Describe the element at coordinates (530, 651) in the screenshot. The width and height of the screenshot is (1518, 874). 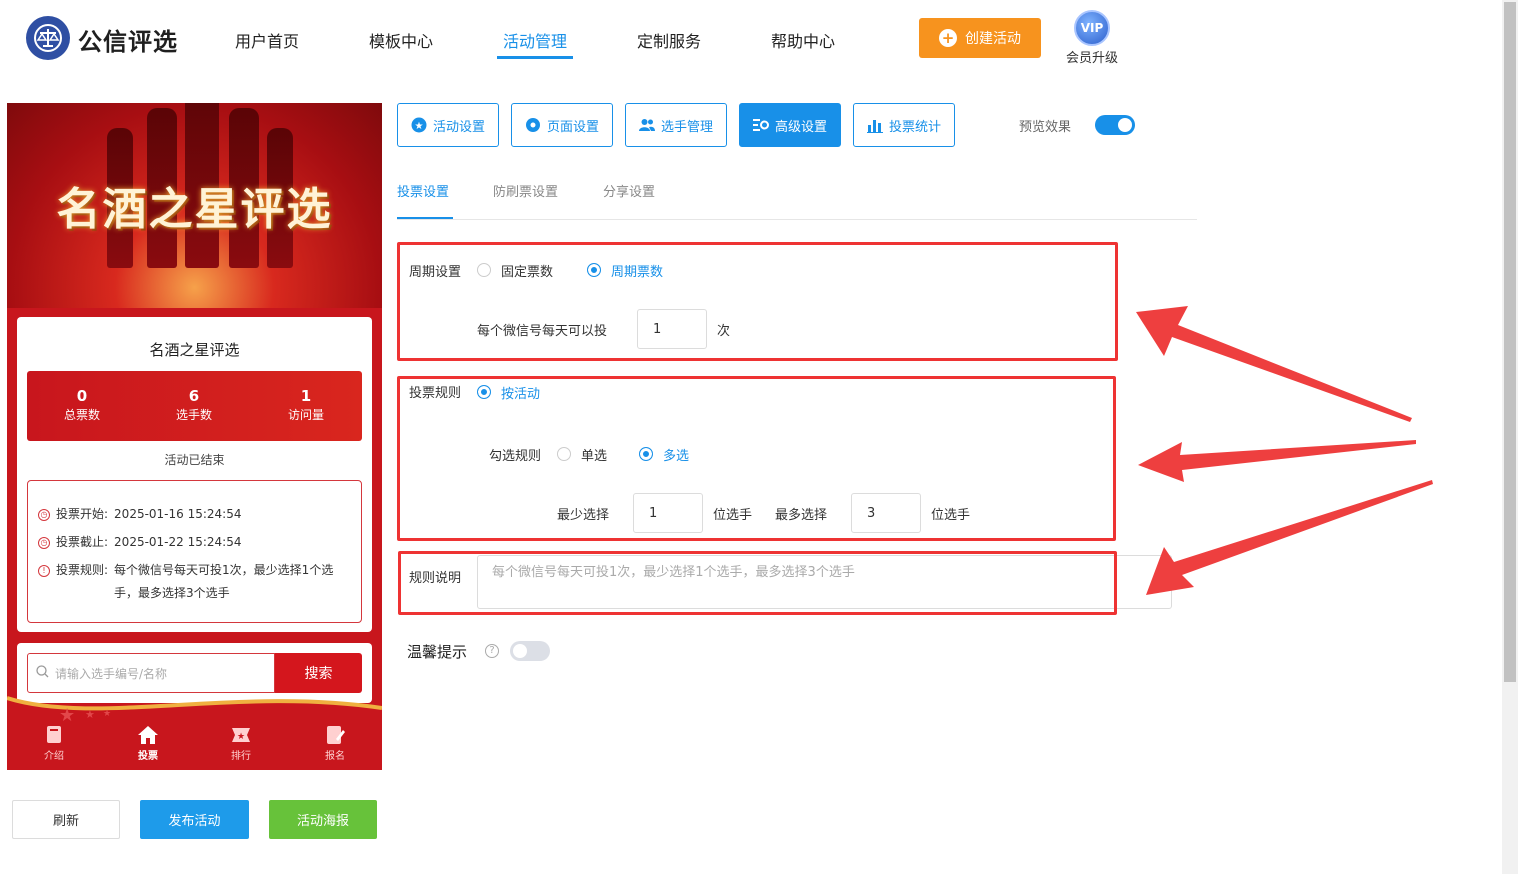
I see `tip-toggle` at that location.